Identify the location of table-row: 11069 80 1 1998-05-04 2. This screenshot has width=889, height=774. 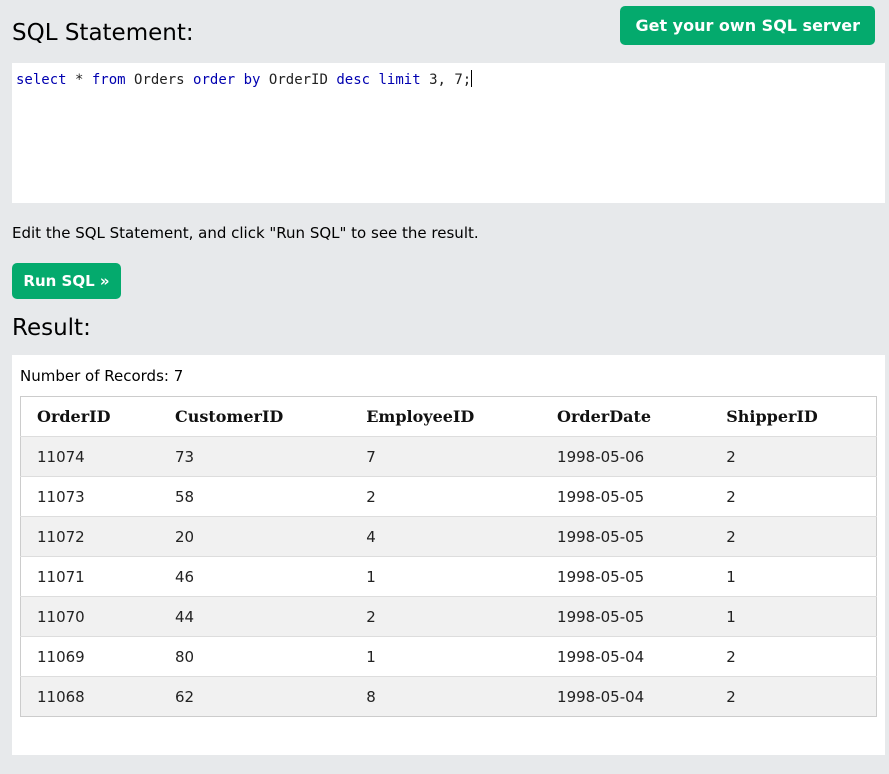
(448, 656).